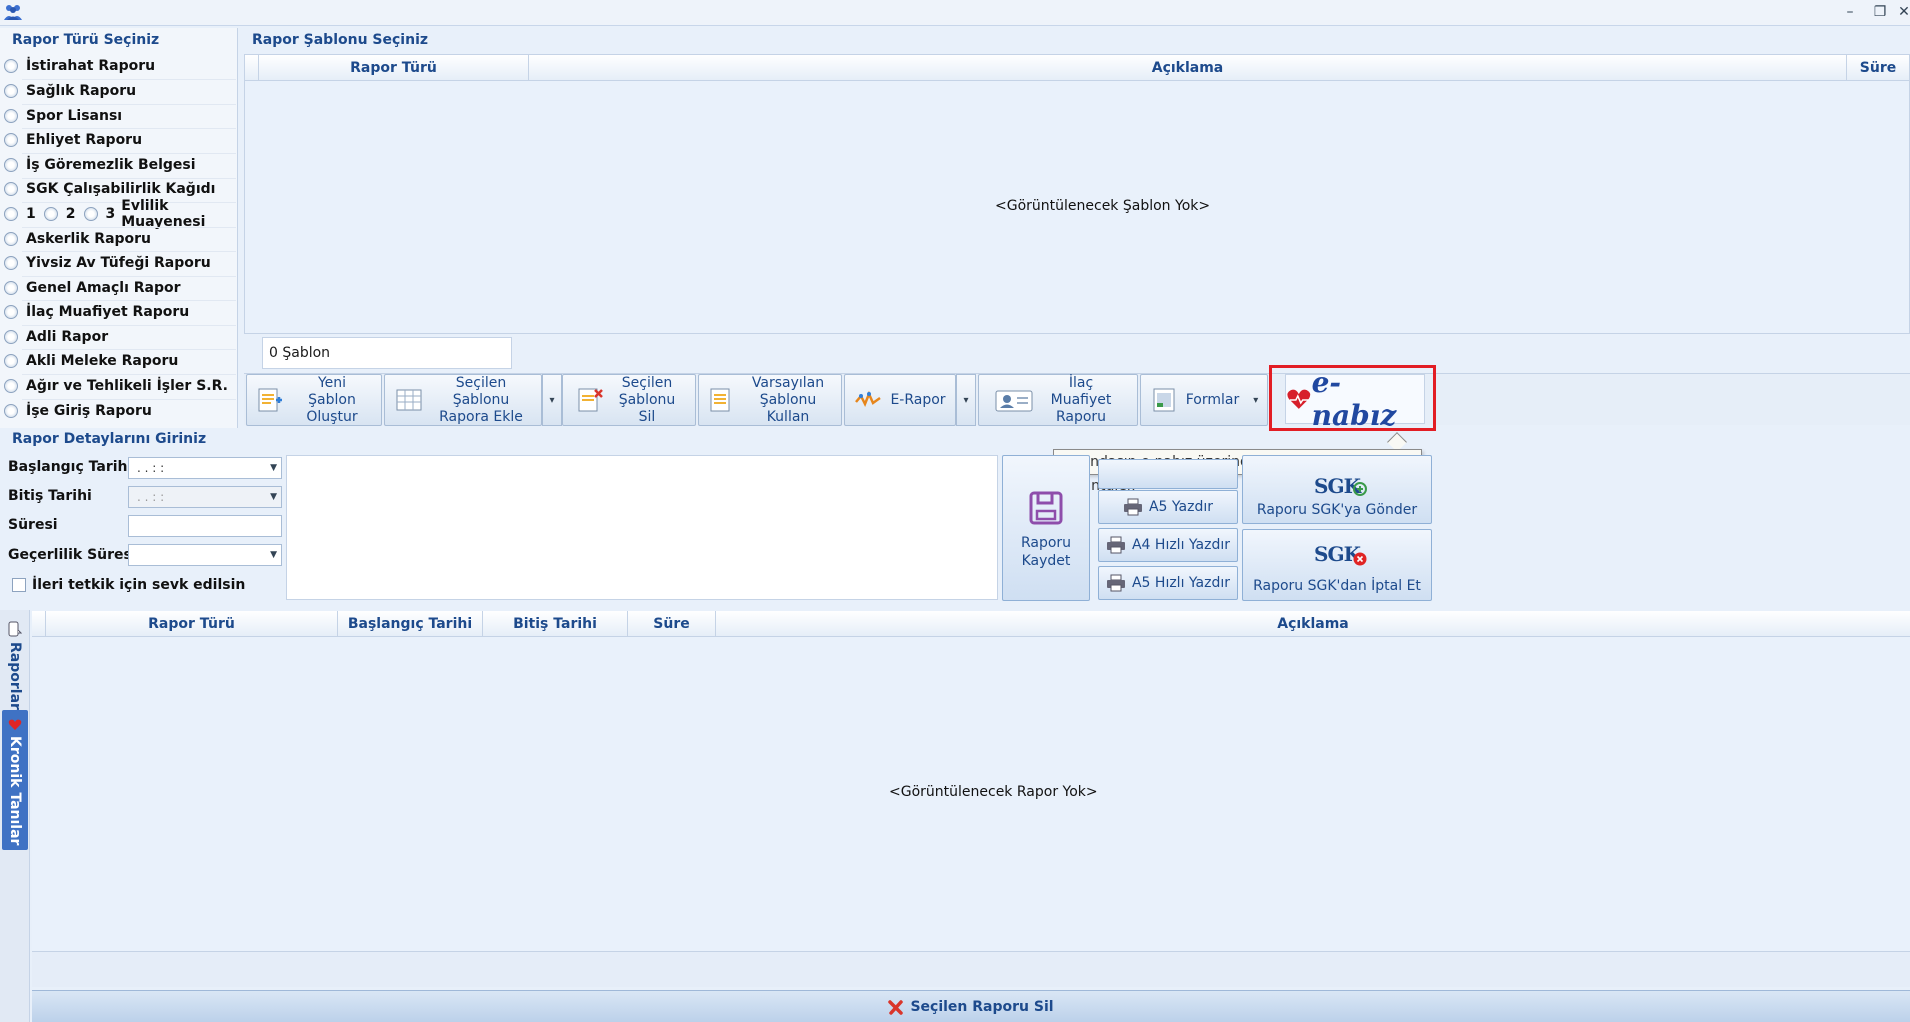 The image size is (1910, 1022). What do you see at coordinates (1180, 583) in the screenshot?
I see `a5-quick-print-label: A5 Hızlı Yazdır` at bounding box center [1180, 583].